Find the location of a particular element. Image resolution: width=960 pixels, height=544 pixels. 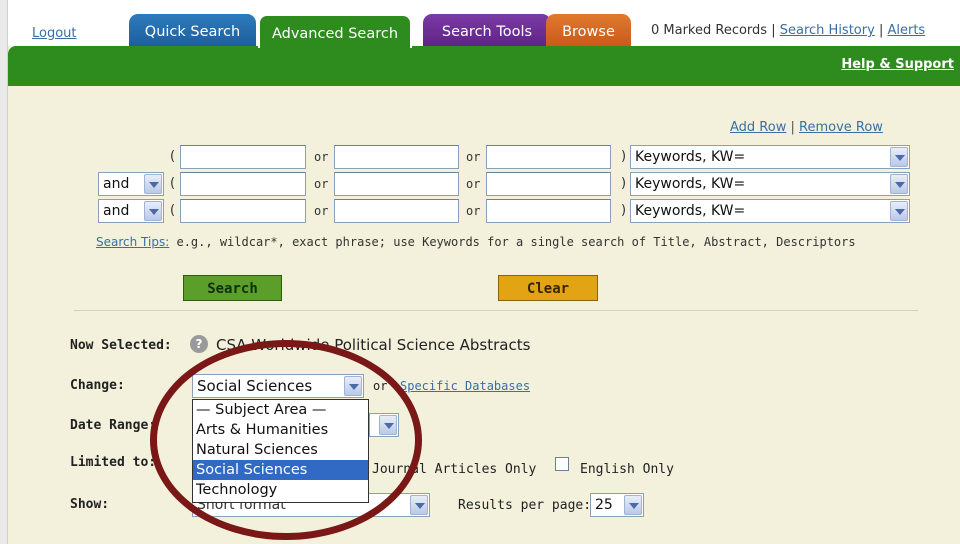

row-links: Add Row | Remove Row is located at coordinates (806, 127).